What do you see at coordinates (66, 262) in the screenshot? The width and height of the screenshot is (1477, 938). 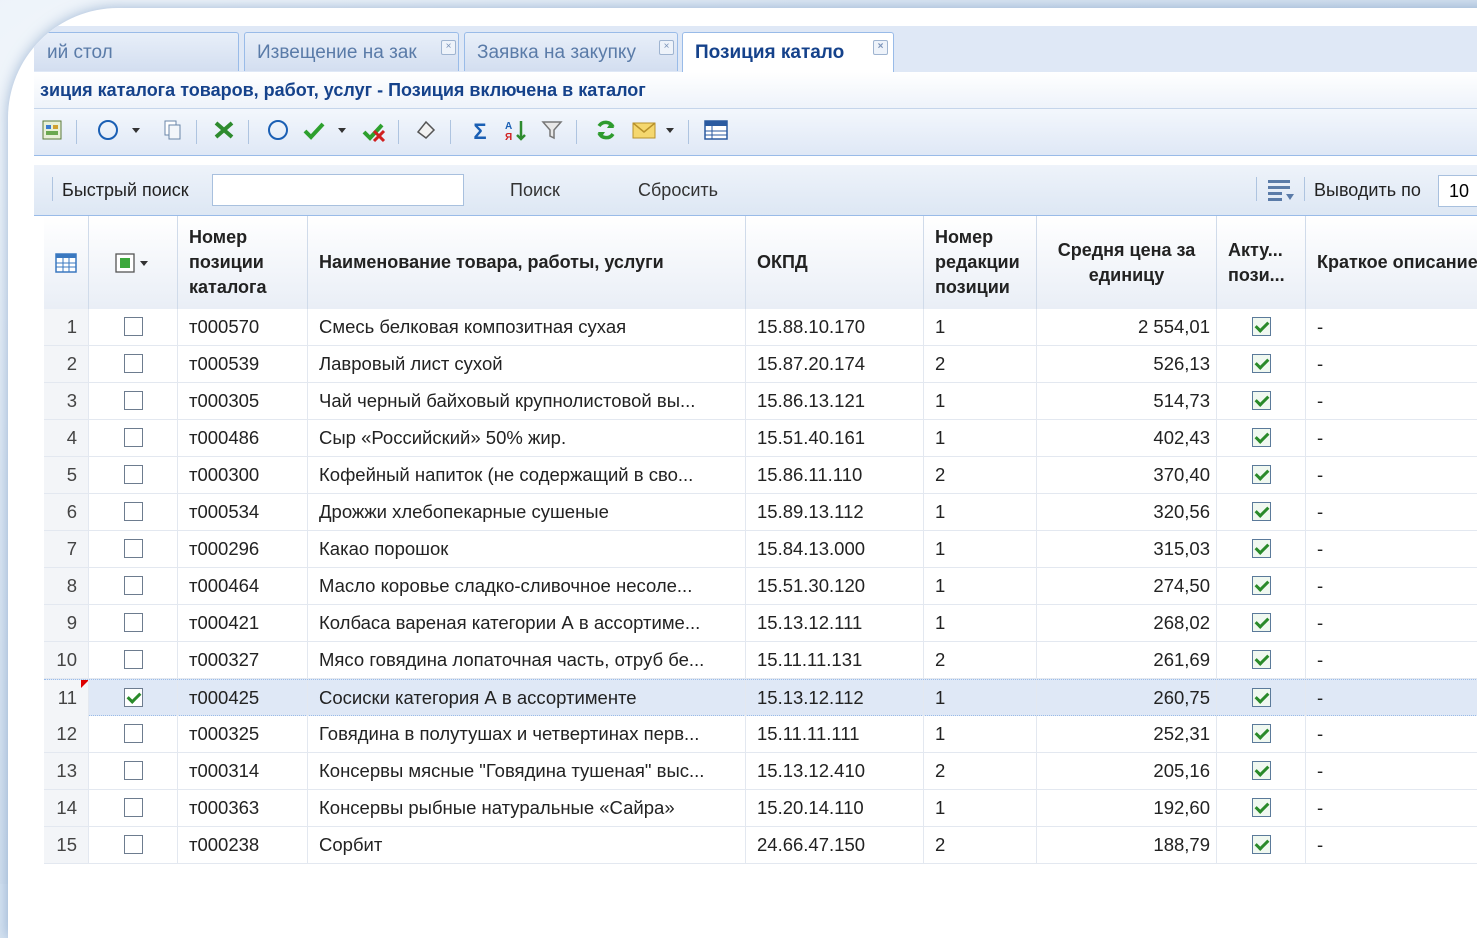 I see `grid-settings-icon` at bounding box center [66, 262].